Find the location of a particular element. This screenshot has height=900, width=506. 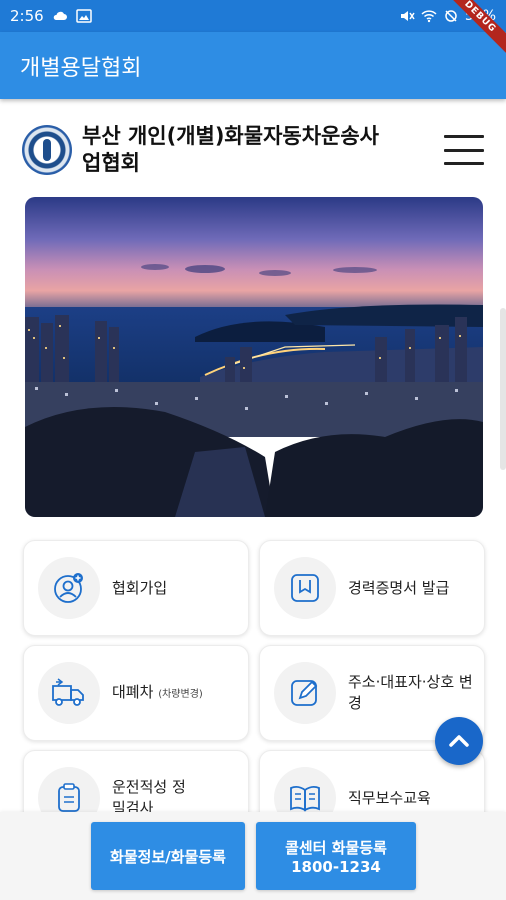

image-icon is located at coordinates (83, 16).